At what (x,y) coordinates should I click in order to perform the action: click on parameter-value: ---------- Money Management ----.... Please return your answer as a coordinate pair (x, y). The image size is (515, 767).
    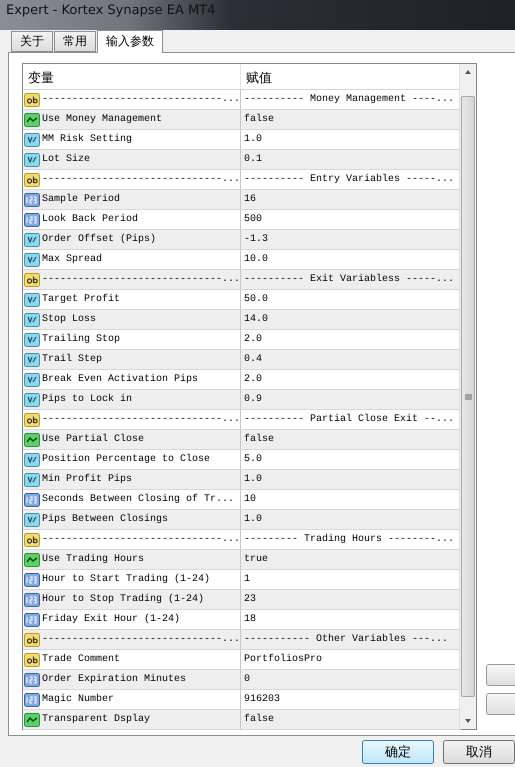
    Looking at the image, I should click on (349, 99).